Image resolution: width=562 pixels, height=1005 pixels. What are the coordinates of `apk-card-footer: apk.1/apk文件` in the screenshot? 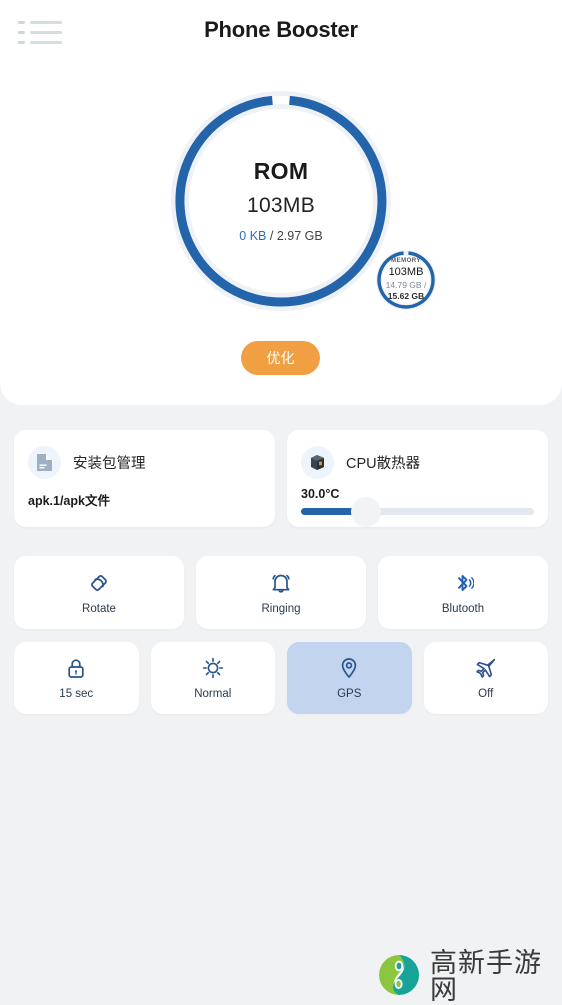 It's located at (69, 501).